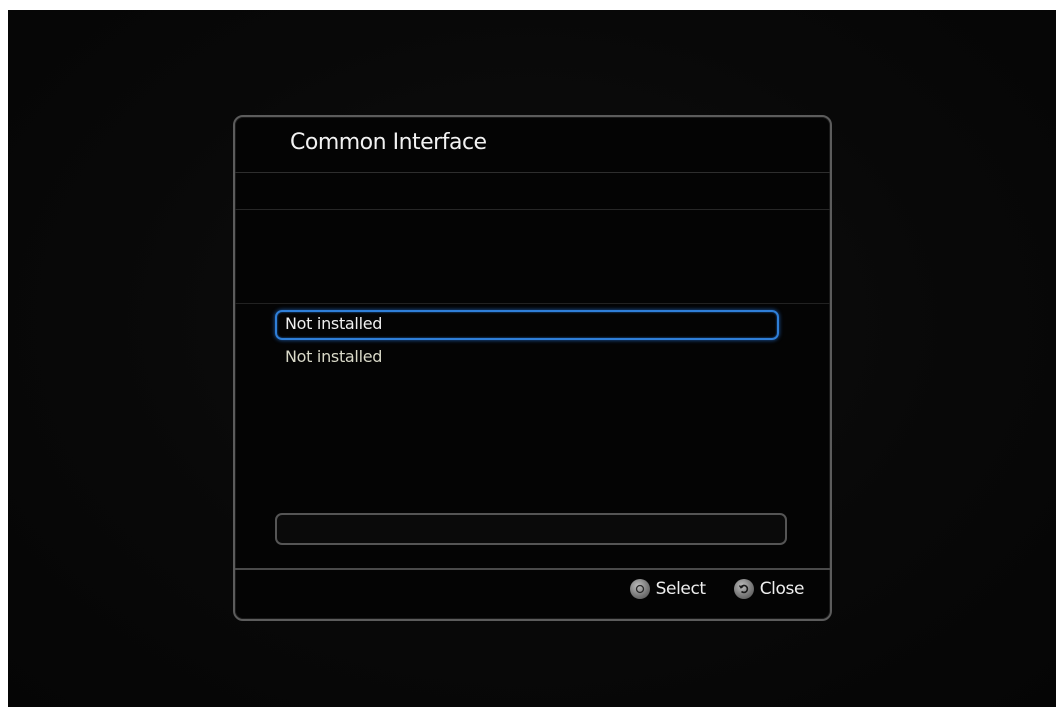  What do you see at coordinates (532, 172) in the screenshot?
I see `title-divider` at bounding box center [532, 172].